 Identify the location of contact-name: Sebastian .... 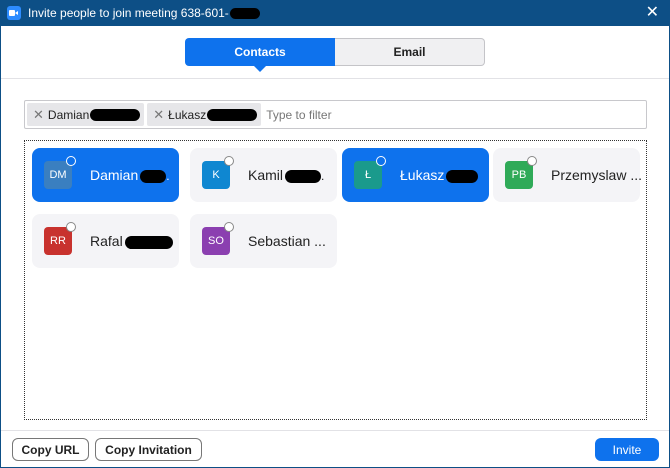
(287, 241).